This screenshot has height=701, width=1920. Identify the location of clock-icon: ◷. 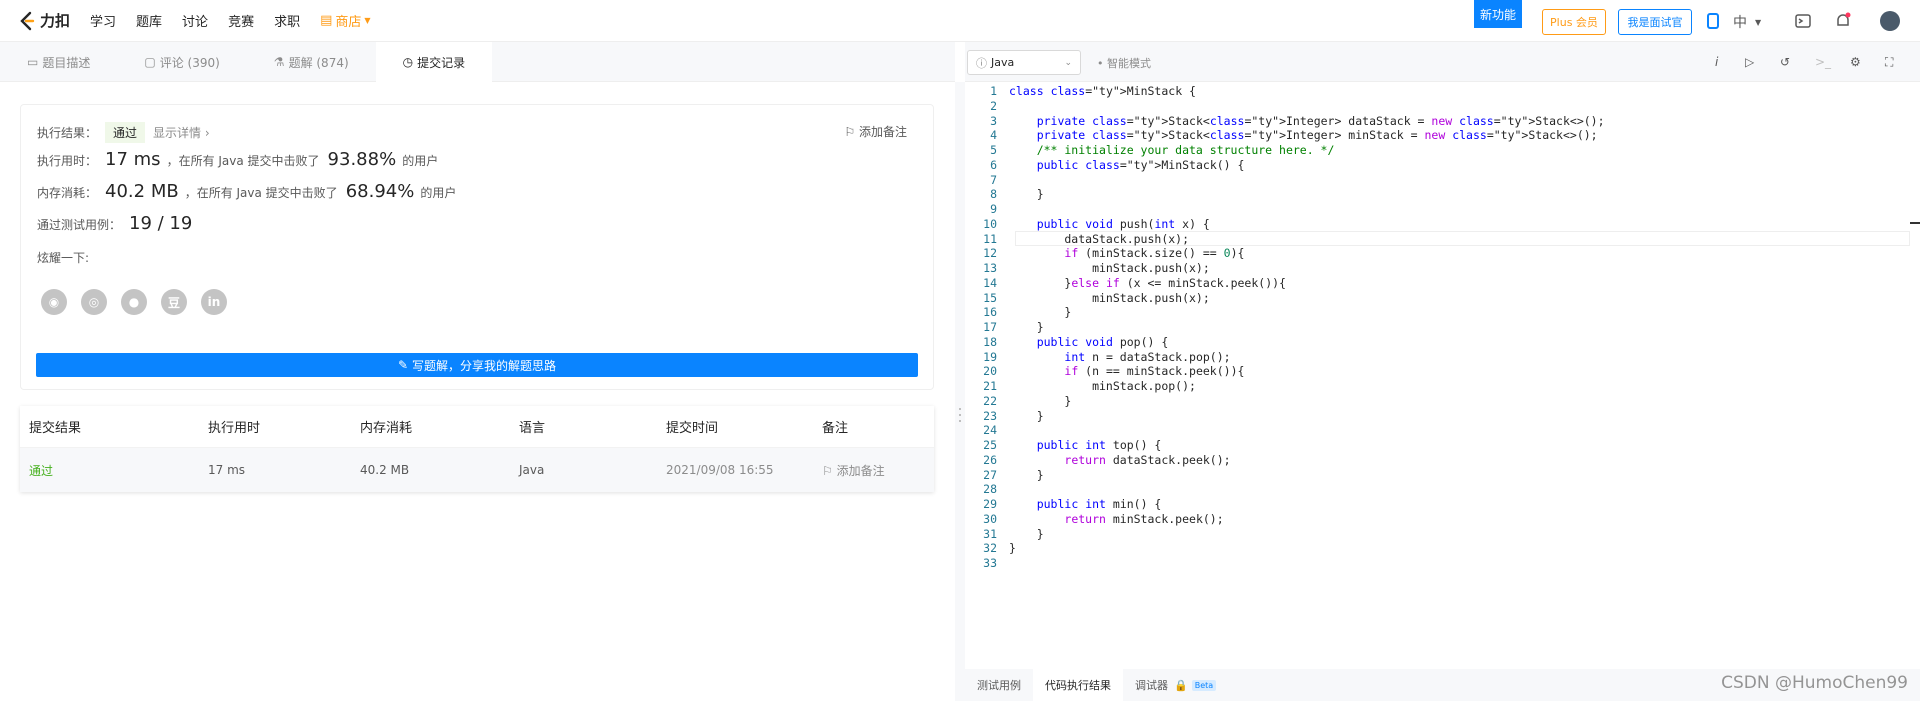
(408, 62).